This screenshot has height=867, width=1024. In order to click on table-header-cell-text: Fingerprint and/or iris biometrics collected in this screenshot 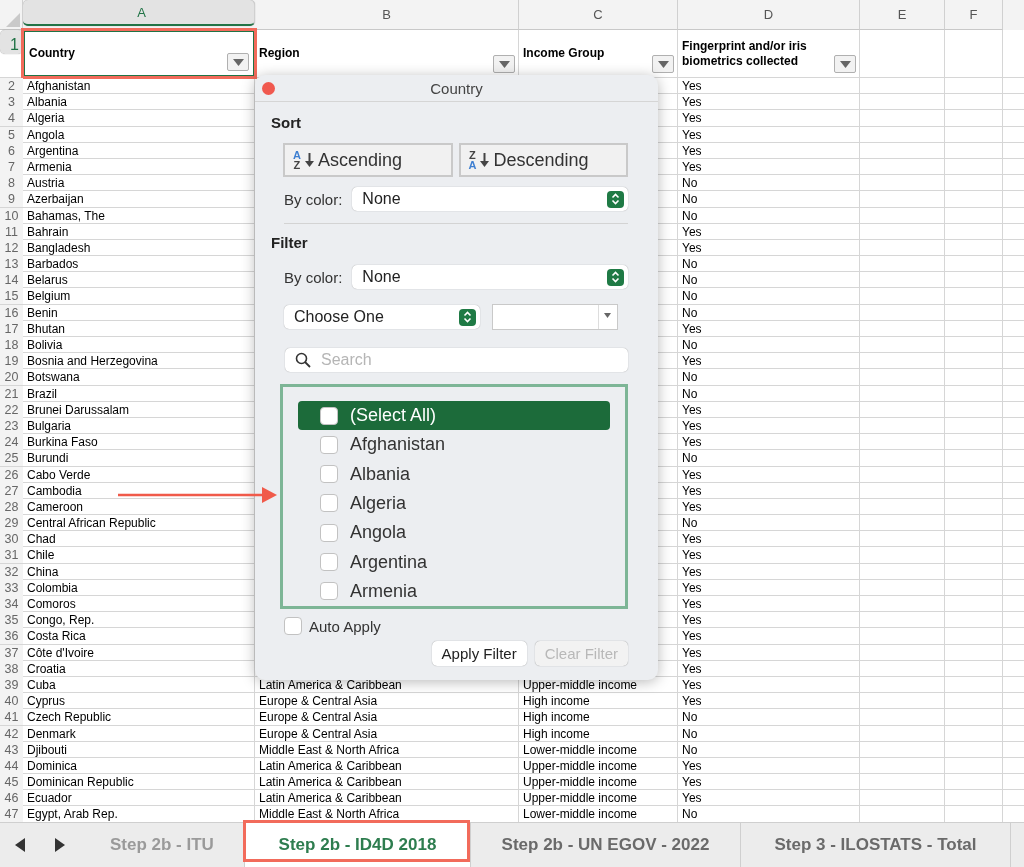, I will do `click(745, 53)`.